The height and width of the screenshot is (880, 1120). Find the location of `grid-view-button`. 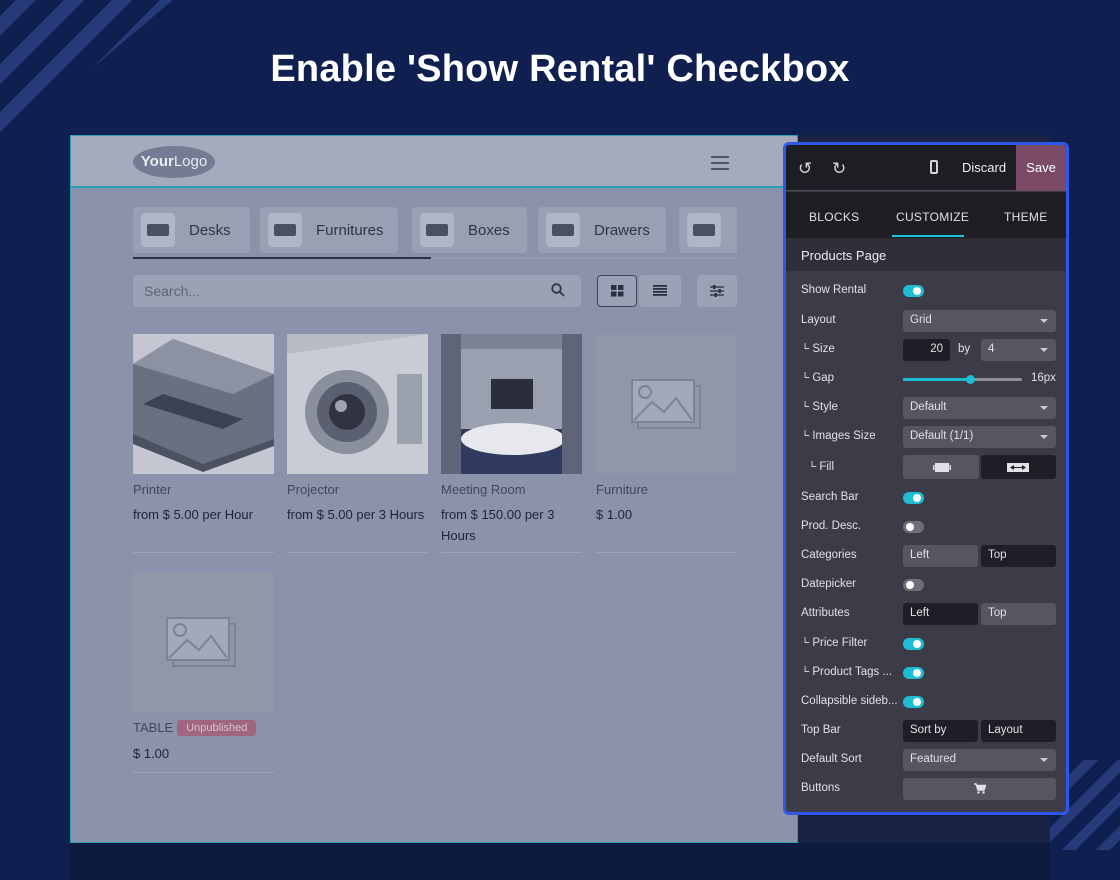

grid-view-button is located at coordinates (617, 291).